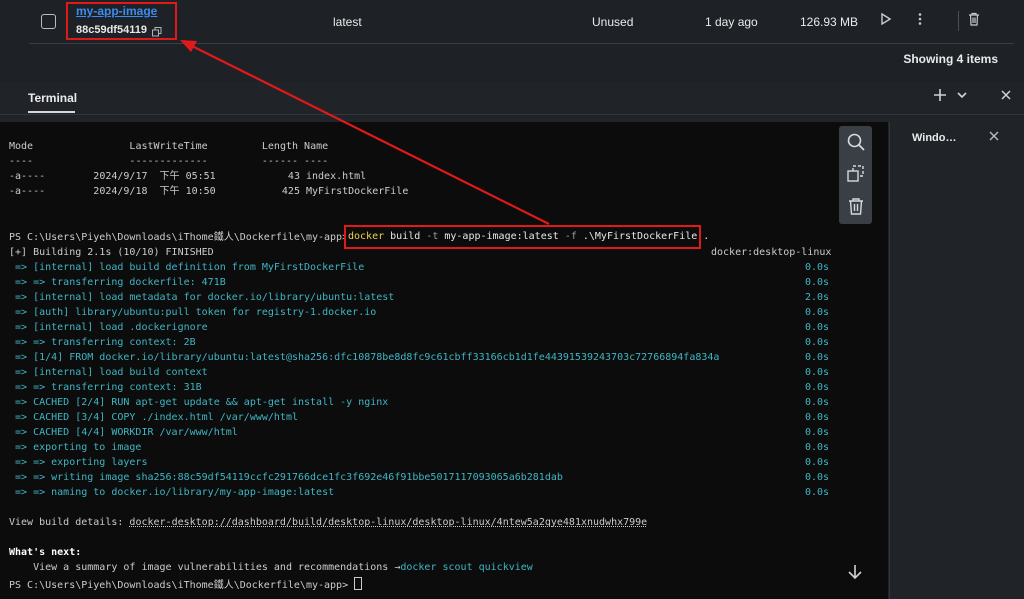  I want to click on annotation-arrow, so click(365, 132).